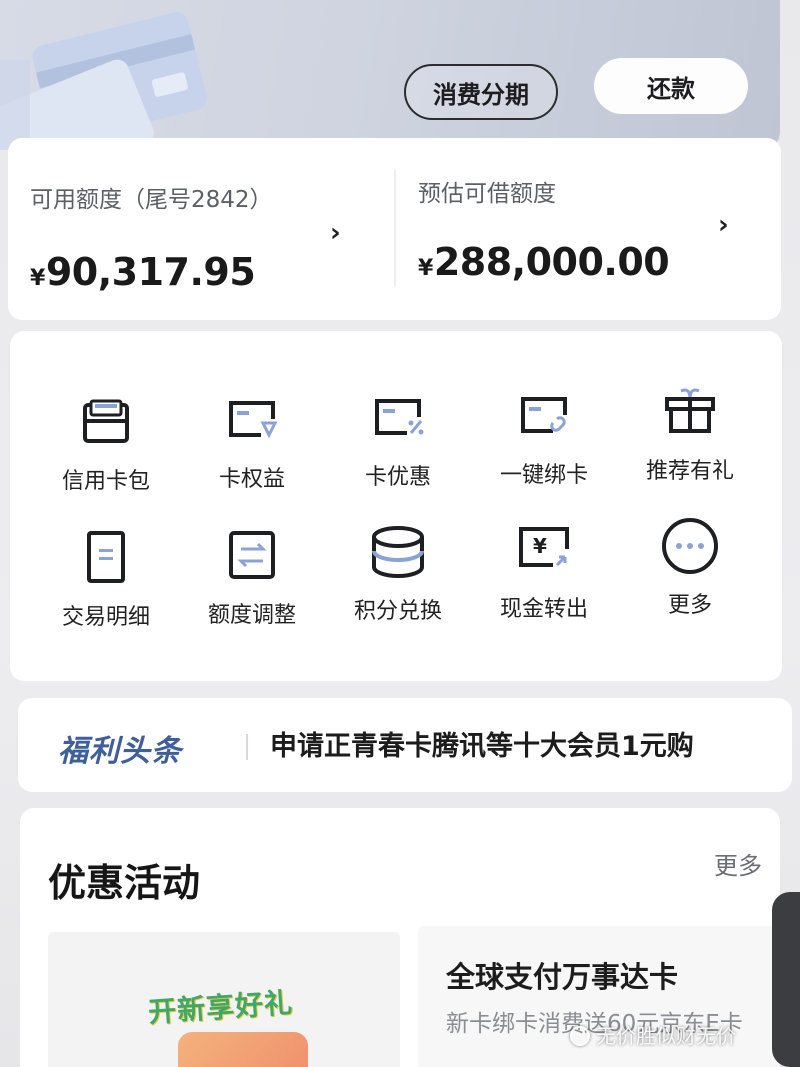 The width and height of the screenshot is (800, 1067). What do you see at coordinates (124, 883) in the screenshot?
I see `promotions-title: 优惠活动` at bounding box center [124, 883].